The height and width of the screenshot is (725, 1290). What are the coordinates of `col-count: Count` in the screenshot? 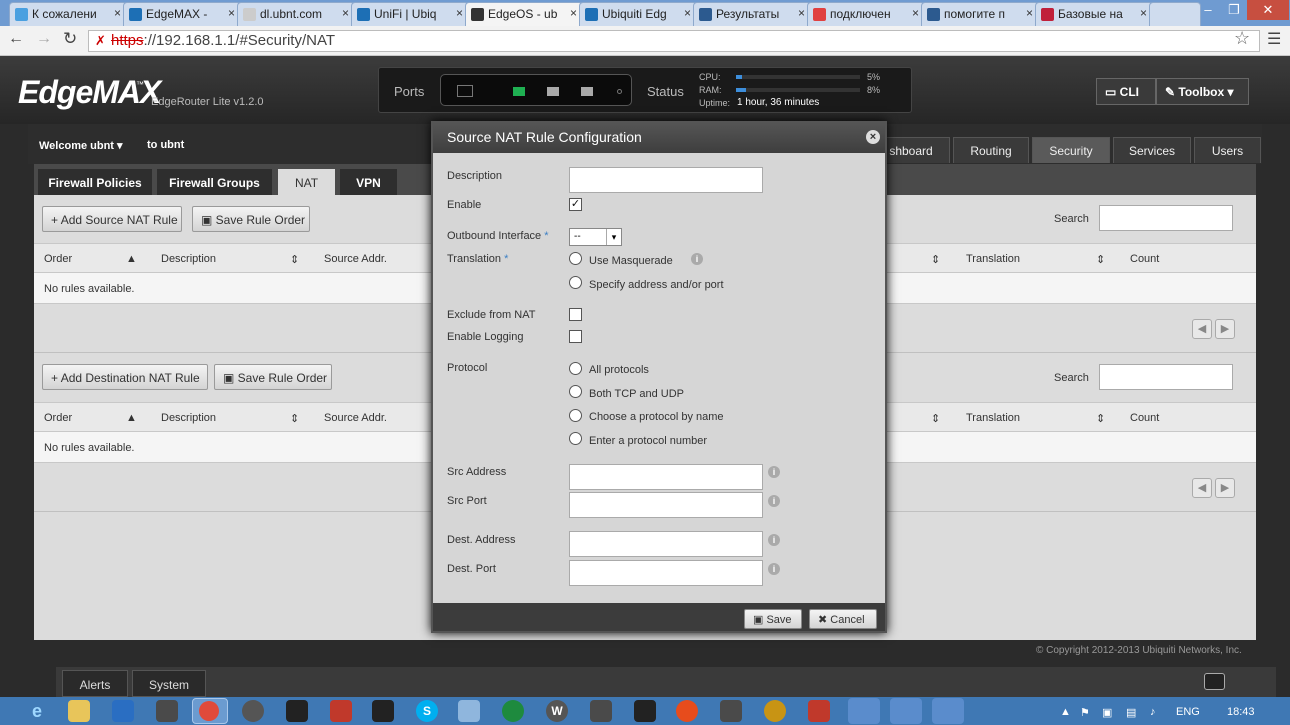 It's located at (1144, 259).